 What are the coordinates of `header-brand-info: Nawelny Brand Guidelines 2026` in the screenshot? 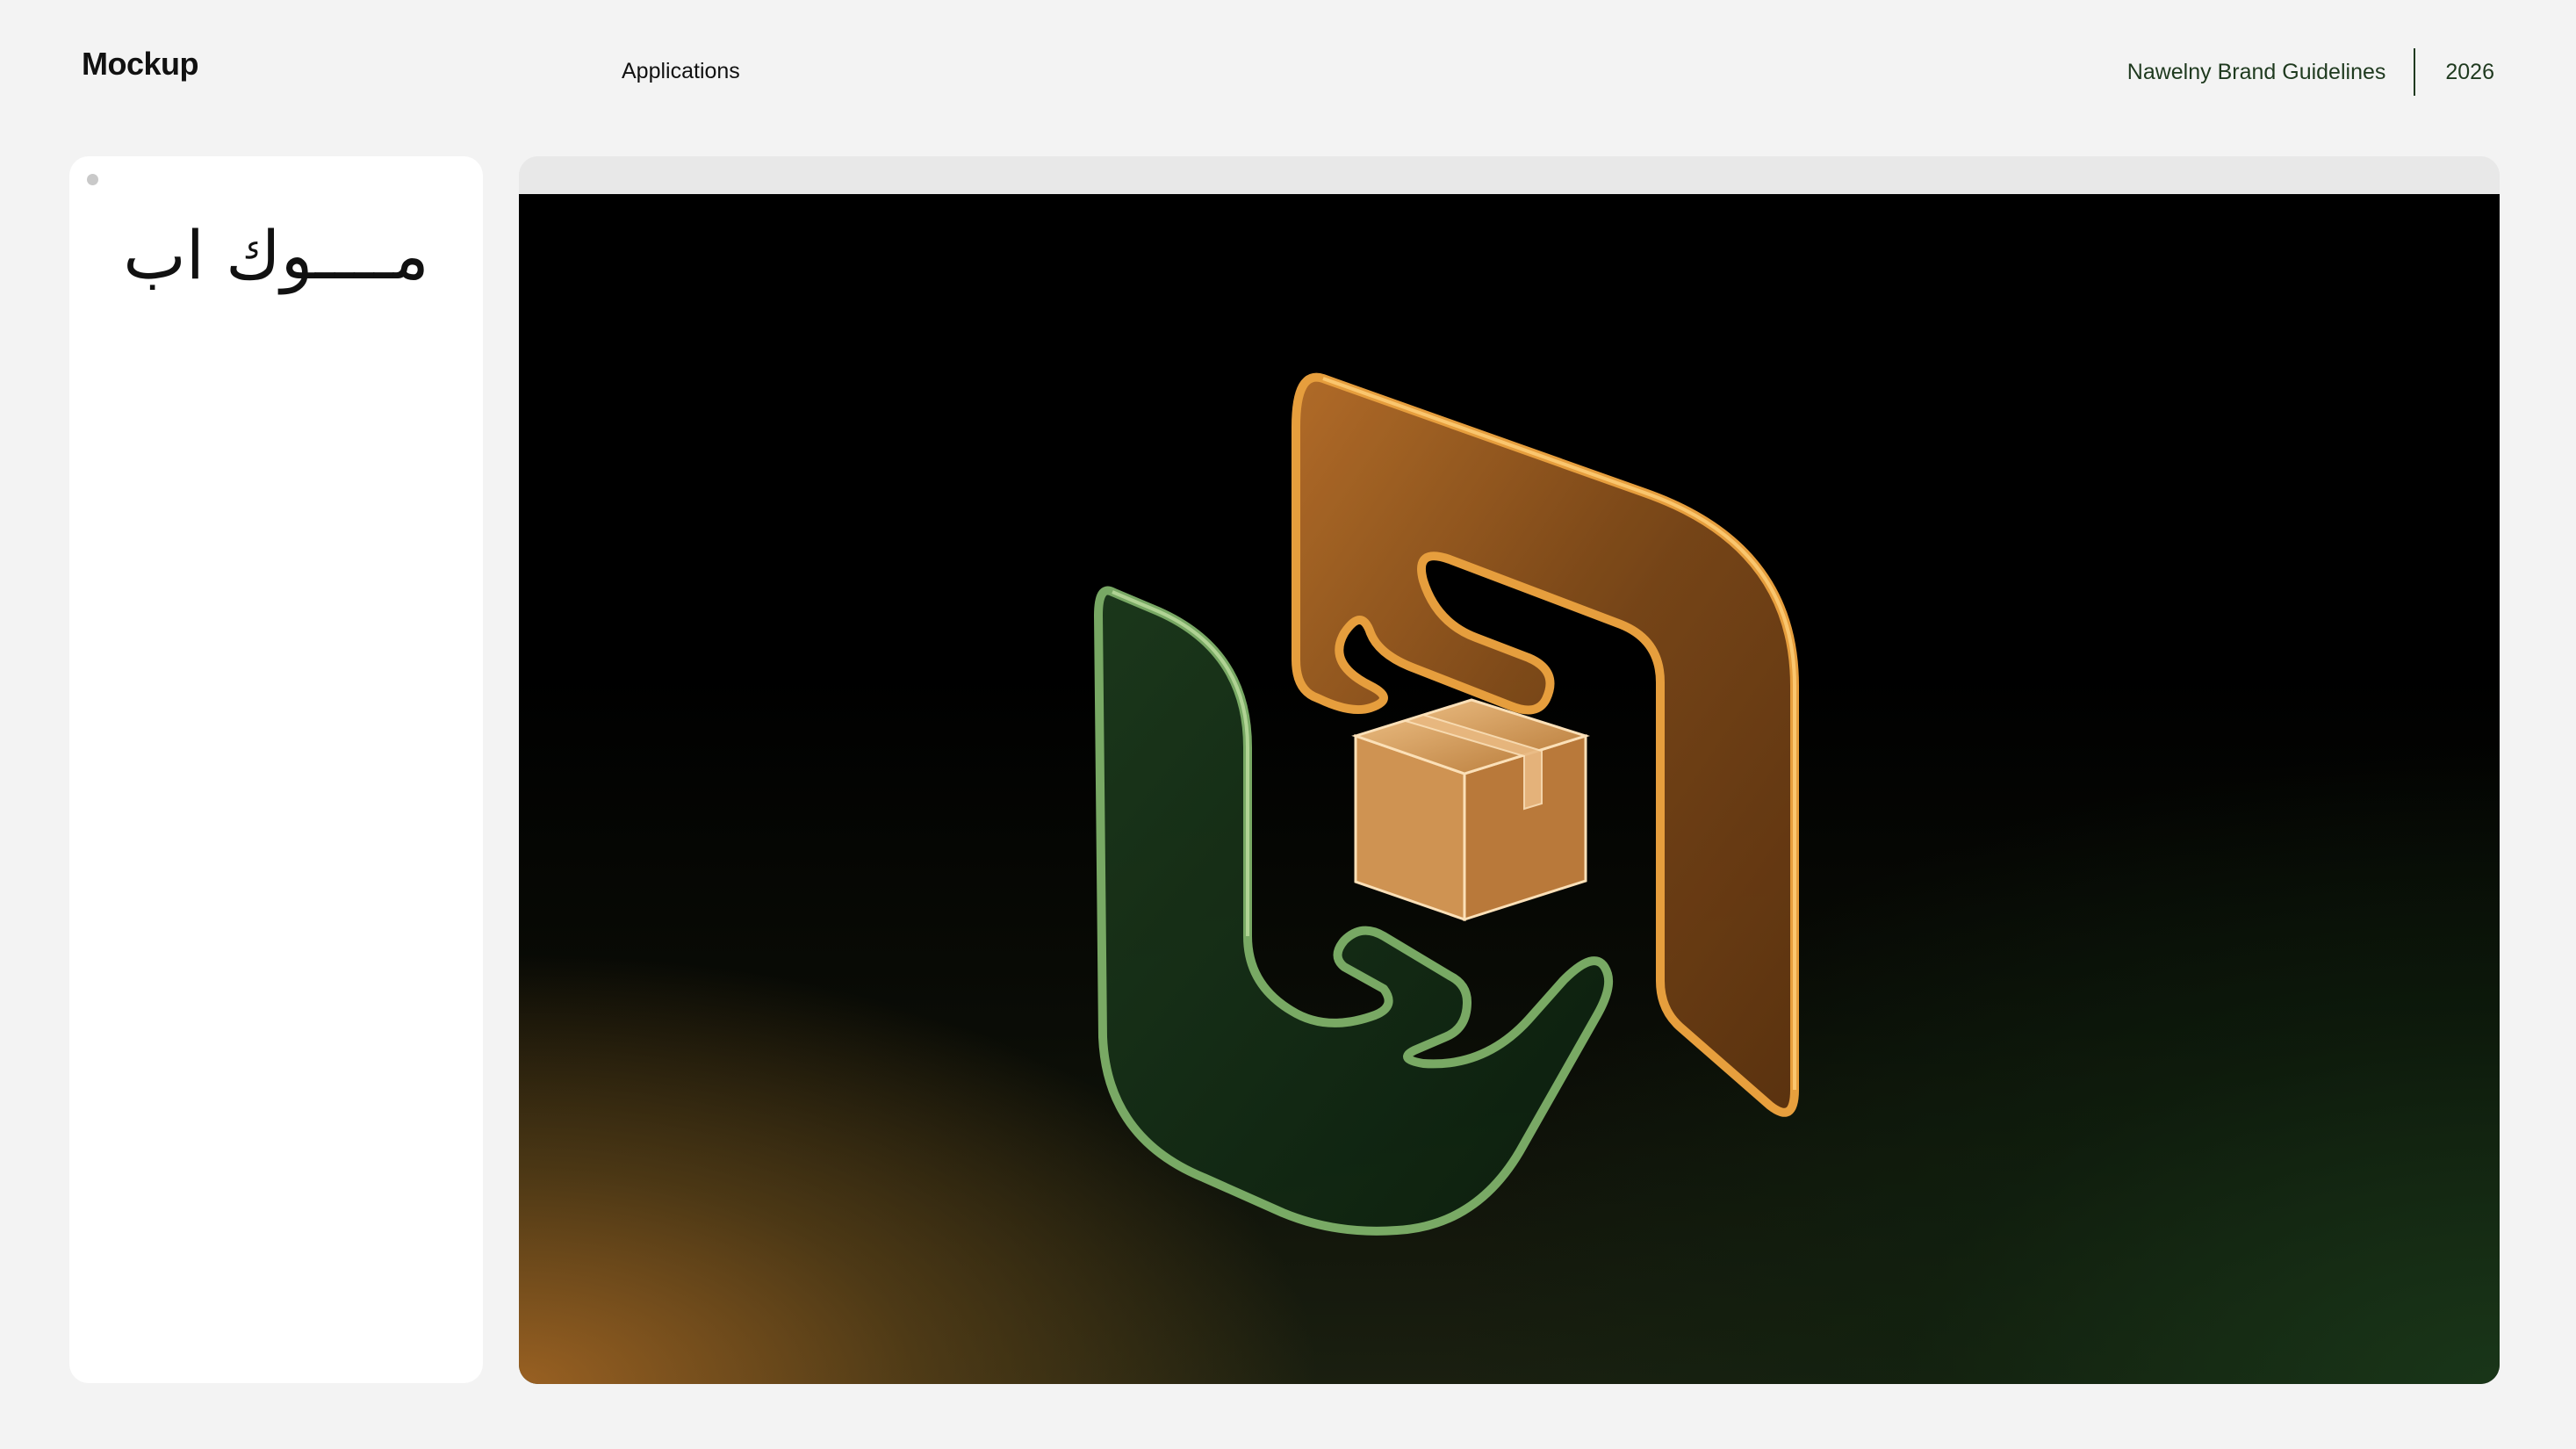 It's located at (2310, 72).